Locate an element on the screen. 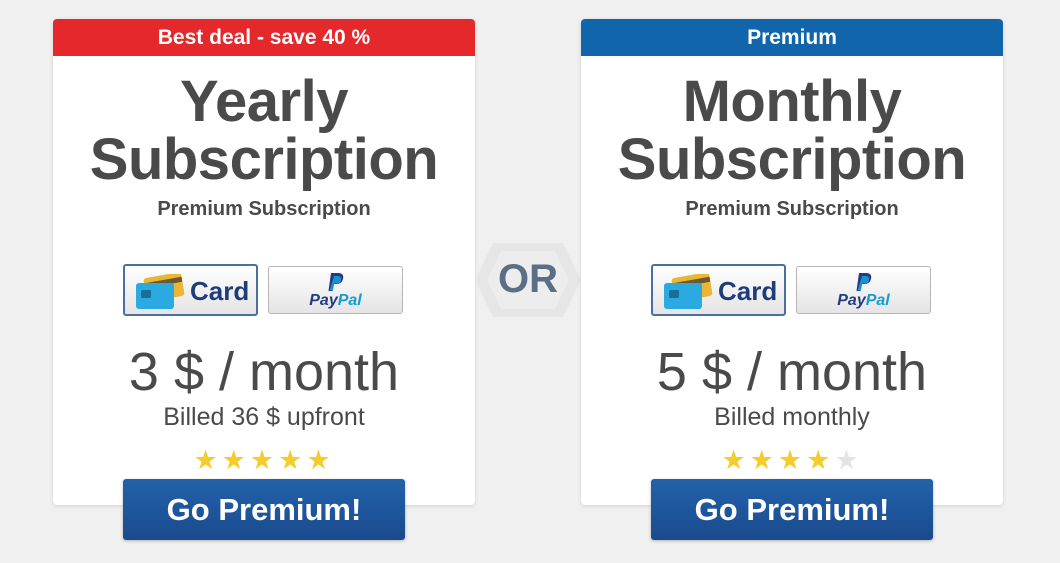 The width and height of the screenshot is (1060, 563). plan-title: Yearly Subscription is located at coordinates (264, 131).